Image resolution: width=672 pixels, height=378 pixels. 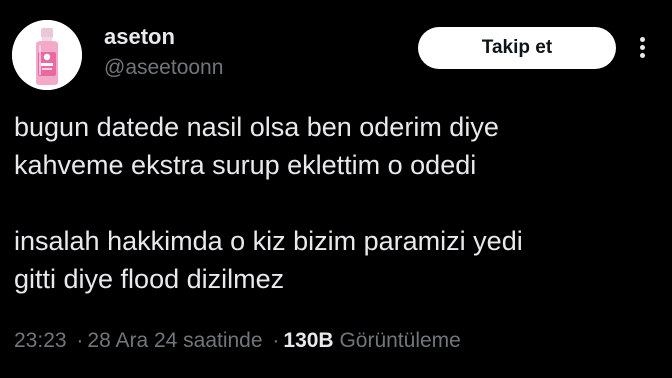 I want to click on acetone-bottle-icon, so click(x=47, y=55).